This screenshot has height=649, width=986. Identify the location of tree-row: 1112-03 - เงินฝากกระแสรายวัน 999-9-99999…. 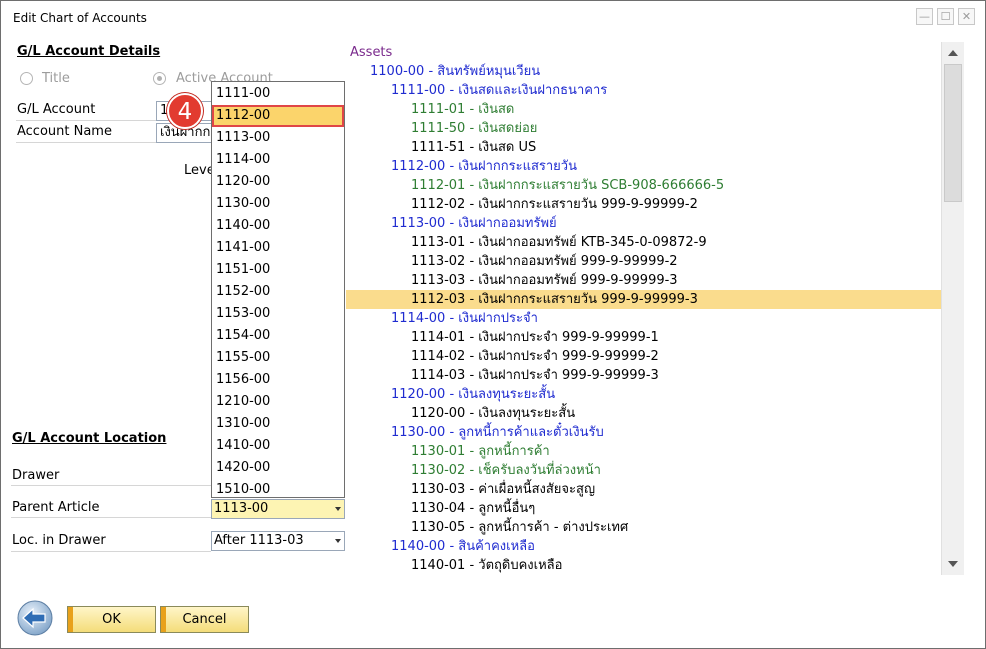
(643, 299).